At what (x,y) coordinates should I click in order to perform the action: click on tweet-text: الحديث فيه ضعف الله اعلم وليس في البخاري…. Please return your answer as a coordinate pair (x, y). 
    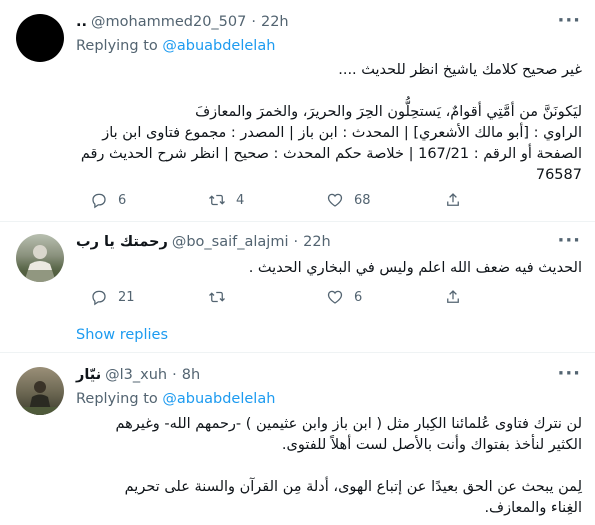
    Looking at the image, I should click on (415, 268).